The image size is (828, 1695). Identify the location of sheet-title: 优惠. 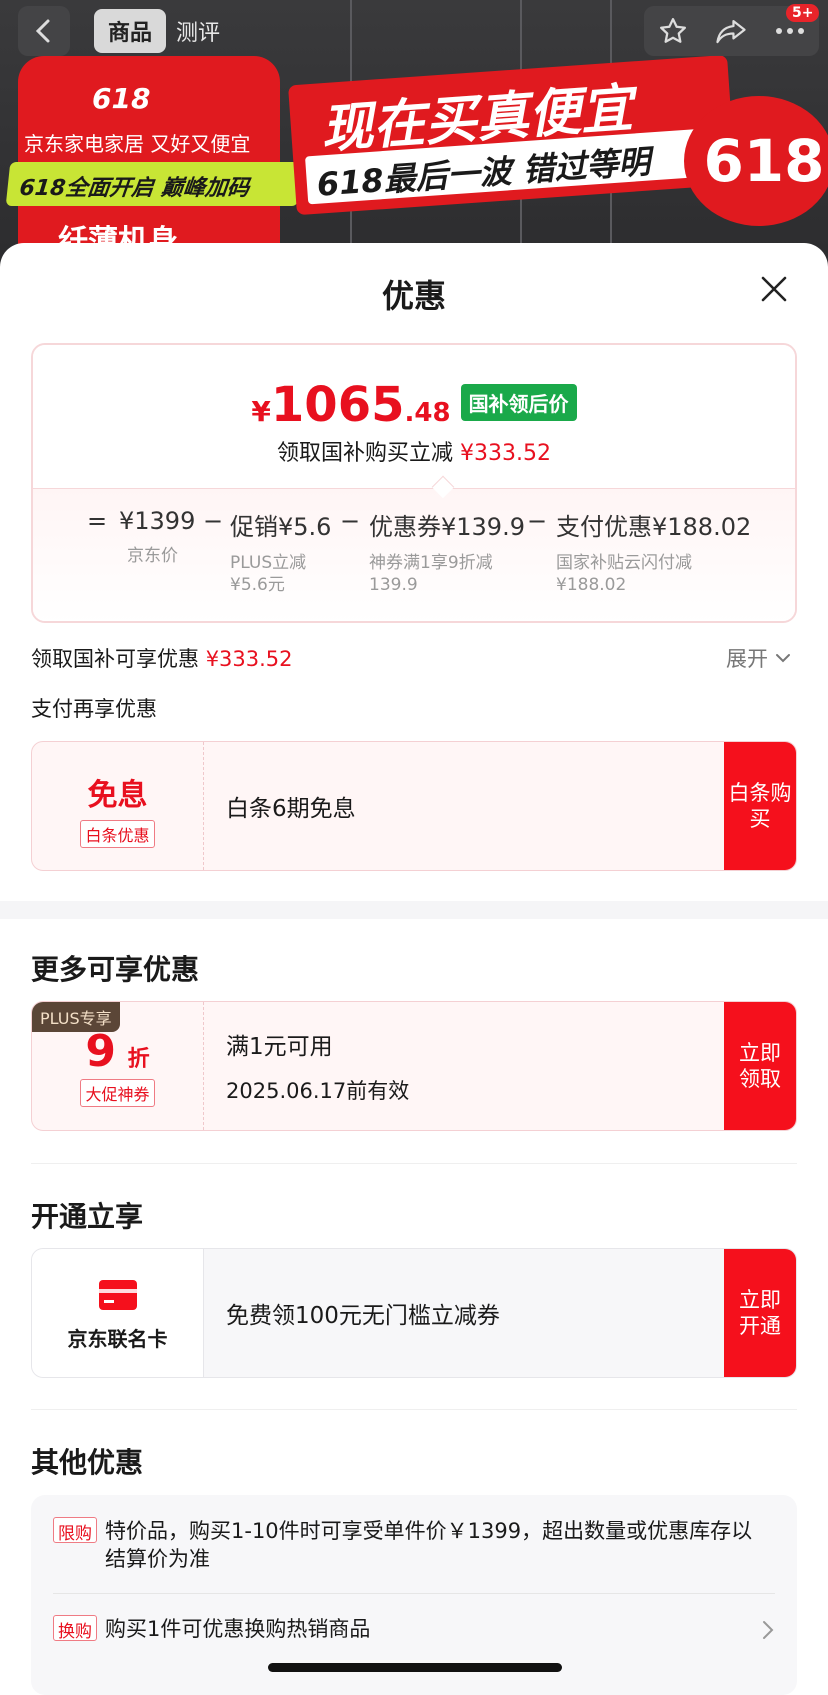
(413, 296).